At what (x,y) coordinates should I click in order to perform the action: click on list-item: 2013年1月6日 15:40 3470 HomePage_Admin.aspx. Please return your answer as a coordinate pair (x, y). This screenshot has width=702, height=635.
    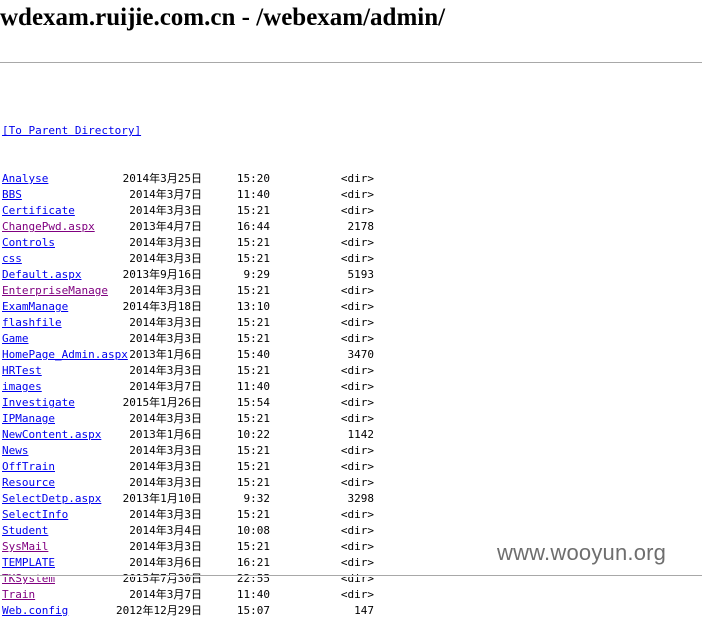
    Looking at the image, I should click on (188, 355).